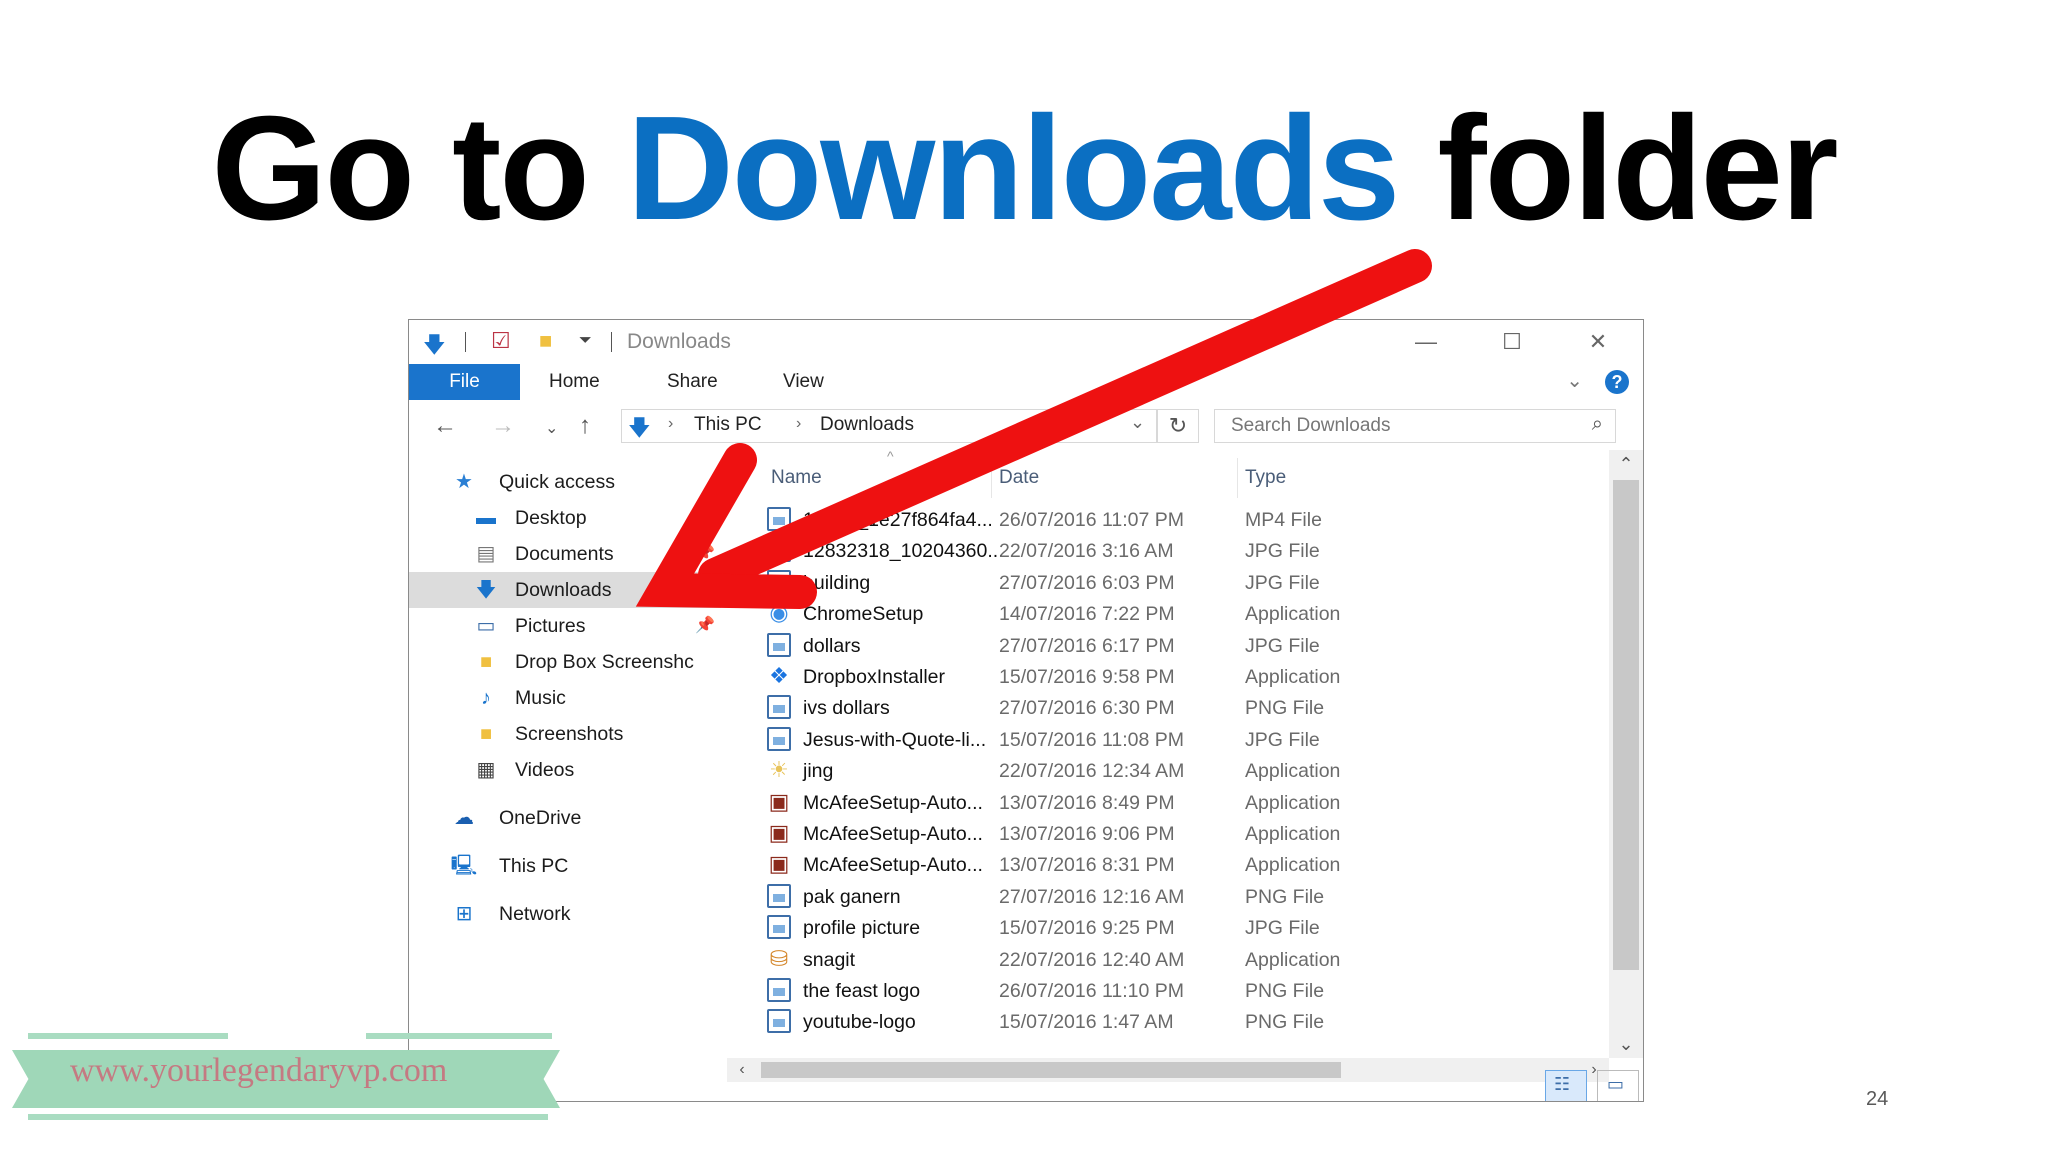 This screenshot has height=1152, width=2048. Describe the element at coordinates (728, 425) in the screenshot. I see `breadcrumb-this-pc: This PC` at that location.